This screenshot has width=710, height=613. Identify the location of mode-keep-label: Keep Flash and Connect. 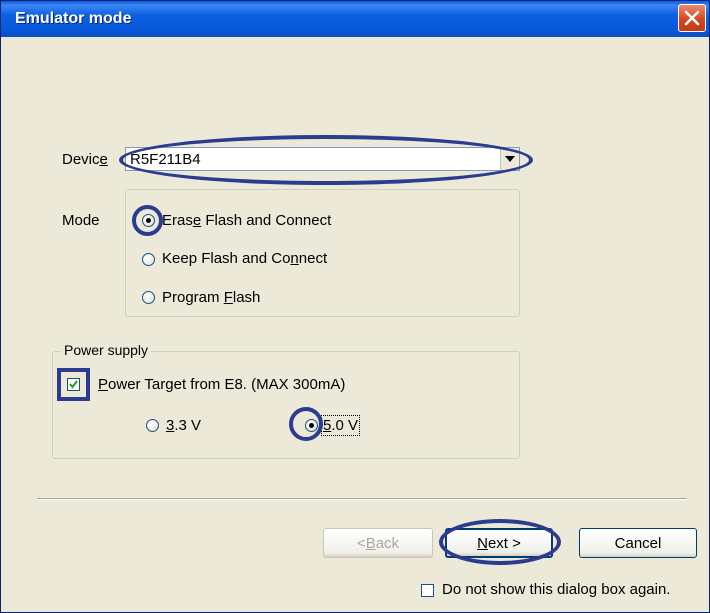
(244, 258).